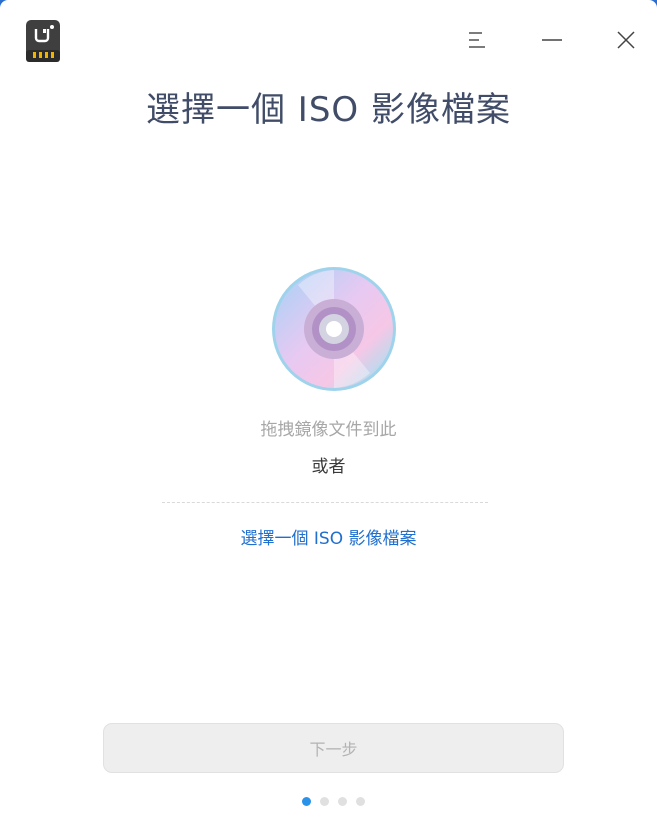  What do you see at coordinates (43, 41) in the screenshot?
I see `usb-drive-icon` at bounding box center [43, 41].